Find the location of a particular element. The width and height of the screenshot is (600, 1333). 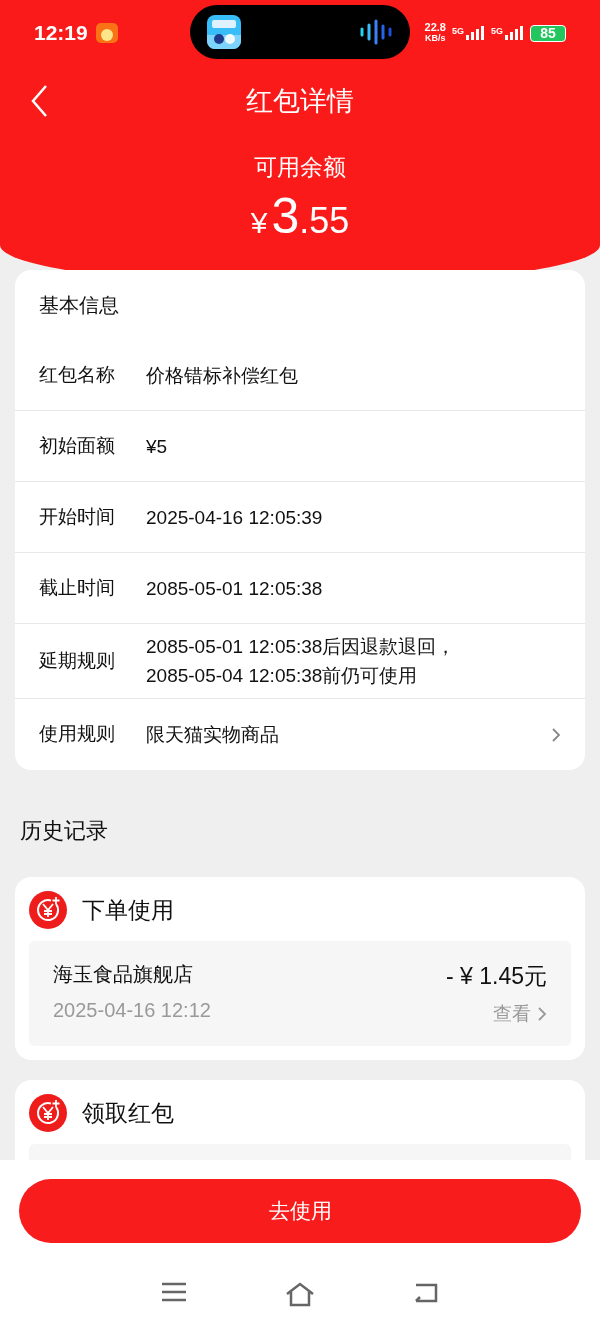

field-label: 截止时间 is located at coordinates (77, 587).